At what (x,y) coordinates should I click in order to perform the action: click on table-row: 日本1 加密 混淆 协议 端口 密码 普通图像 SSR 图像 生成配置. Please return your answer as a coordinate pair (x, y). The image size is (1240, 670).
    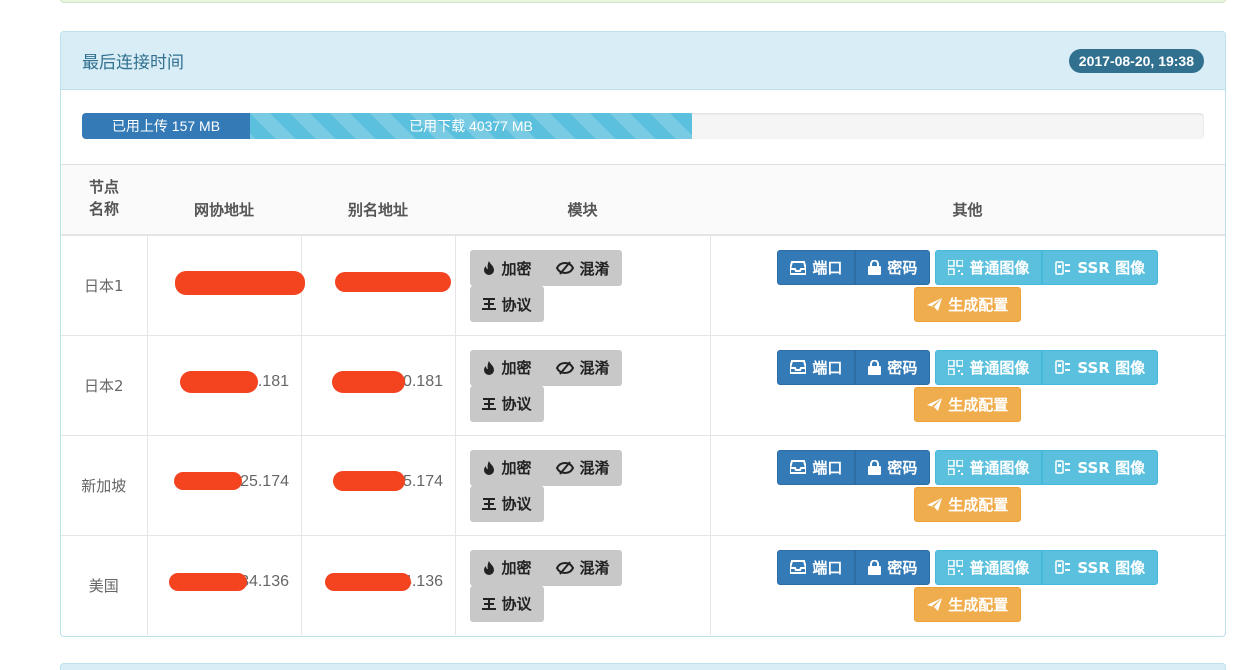
    Looking at the image, I should click on (643, 284).